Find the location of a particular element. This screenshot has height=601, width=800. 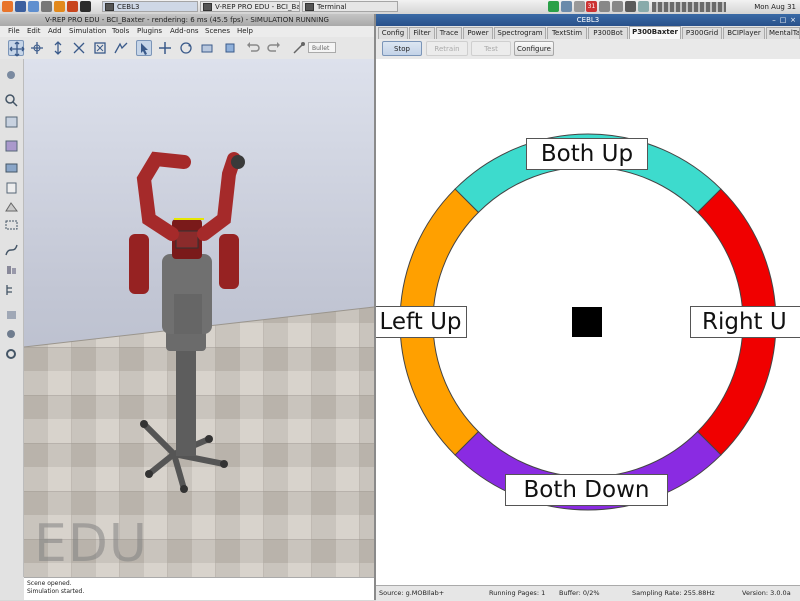

menu-tools: Tools is located at coordinates (120, 31).